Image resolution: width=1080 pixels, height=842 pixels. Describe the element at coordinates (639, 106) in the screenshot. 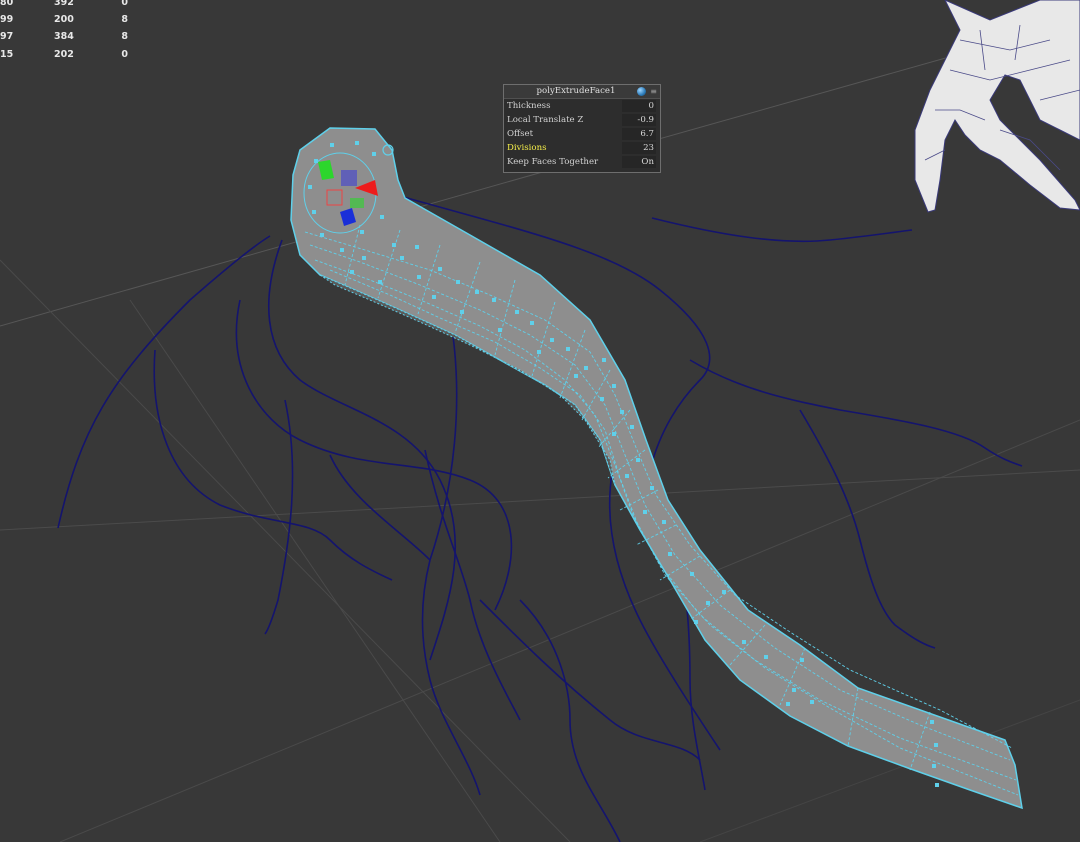

I see `attr-value-field: 0` at that location.